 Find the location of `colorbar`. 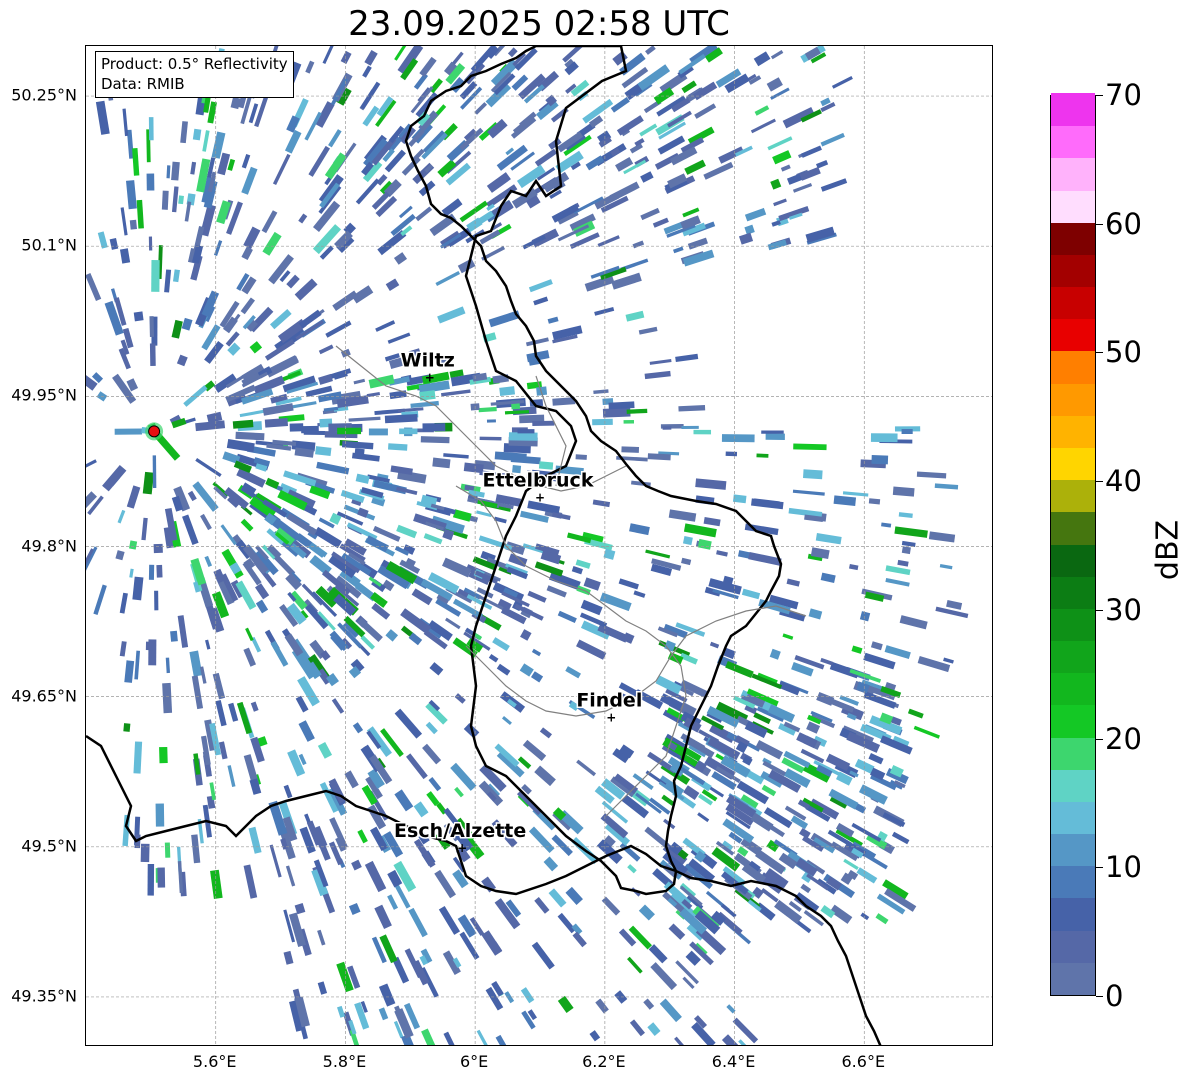

colorbar is located at coordinates (1073, 544).